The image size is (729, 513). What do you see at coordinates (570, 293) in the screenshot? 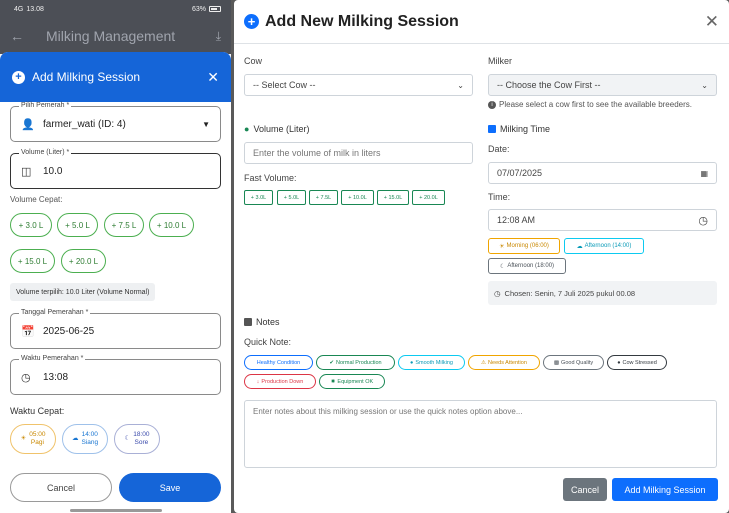
I see `chosen-text: Chosen: Senin, 7 Juli 2025 pukul 00.08` at bounding box center [570, 293].